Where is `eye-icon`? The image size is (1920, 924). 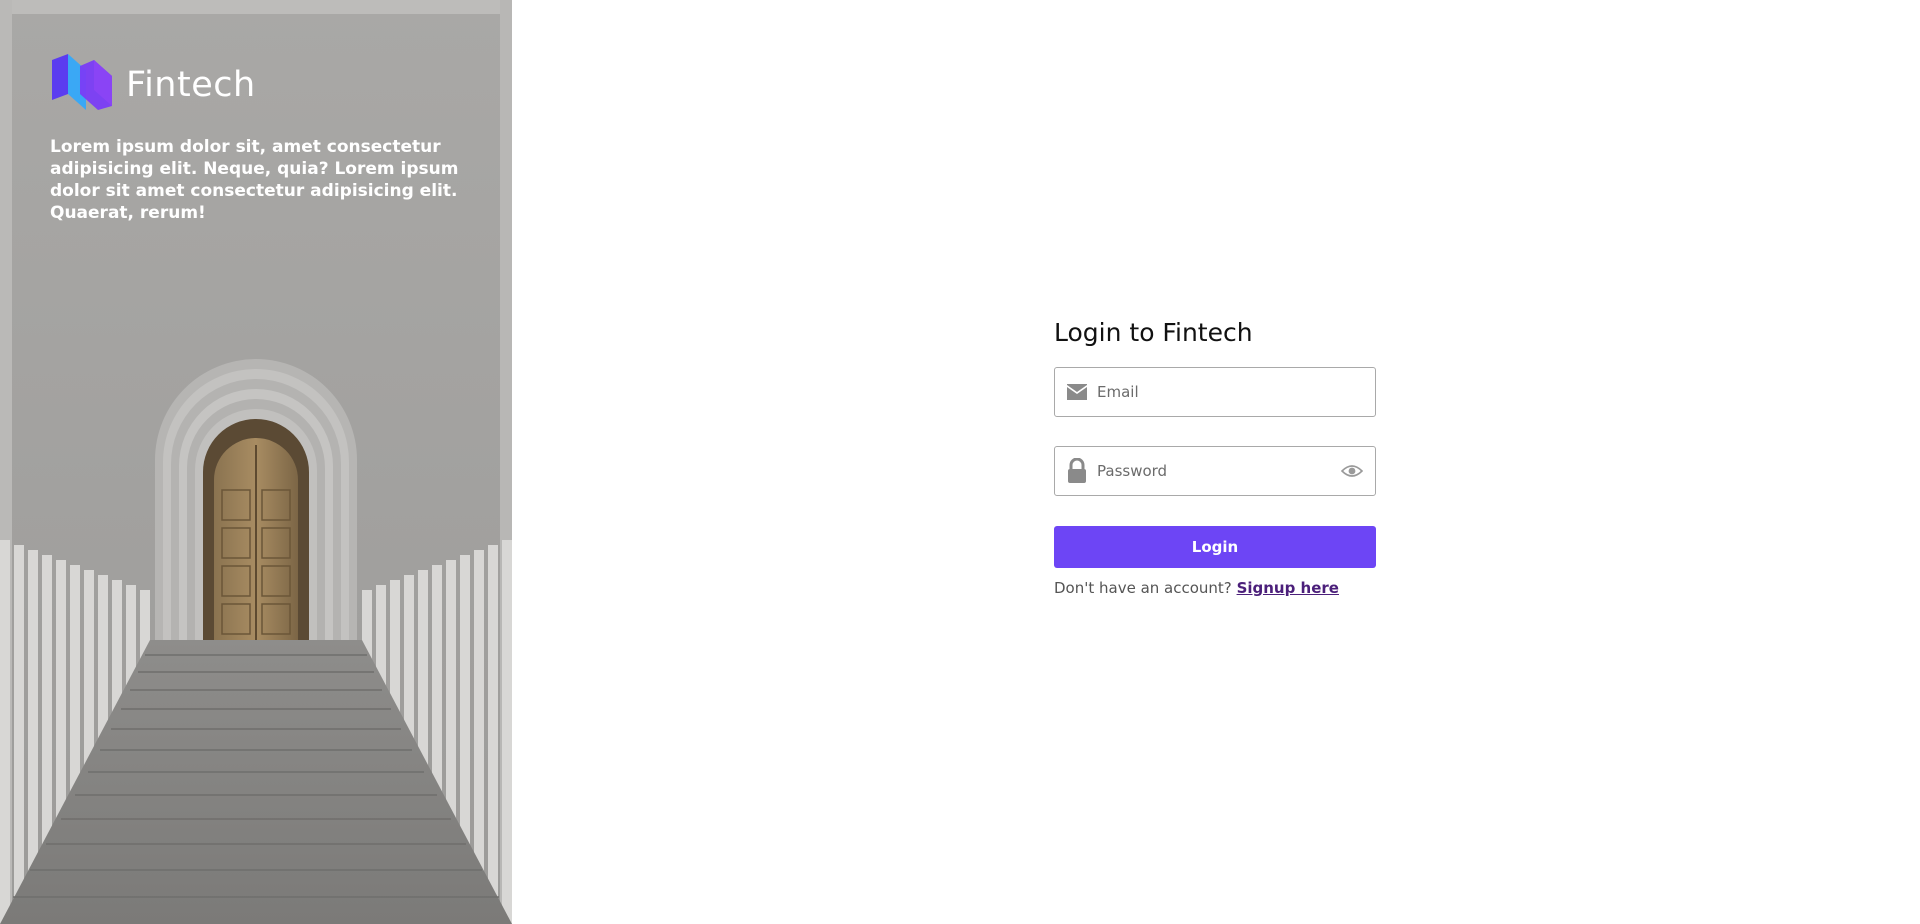 eye-icon is located at coordinates (1352, 471).